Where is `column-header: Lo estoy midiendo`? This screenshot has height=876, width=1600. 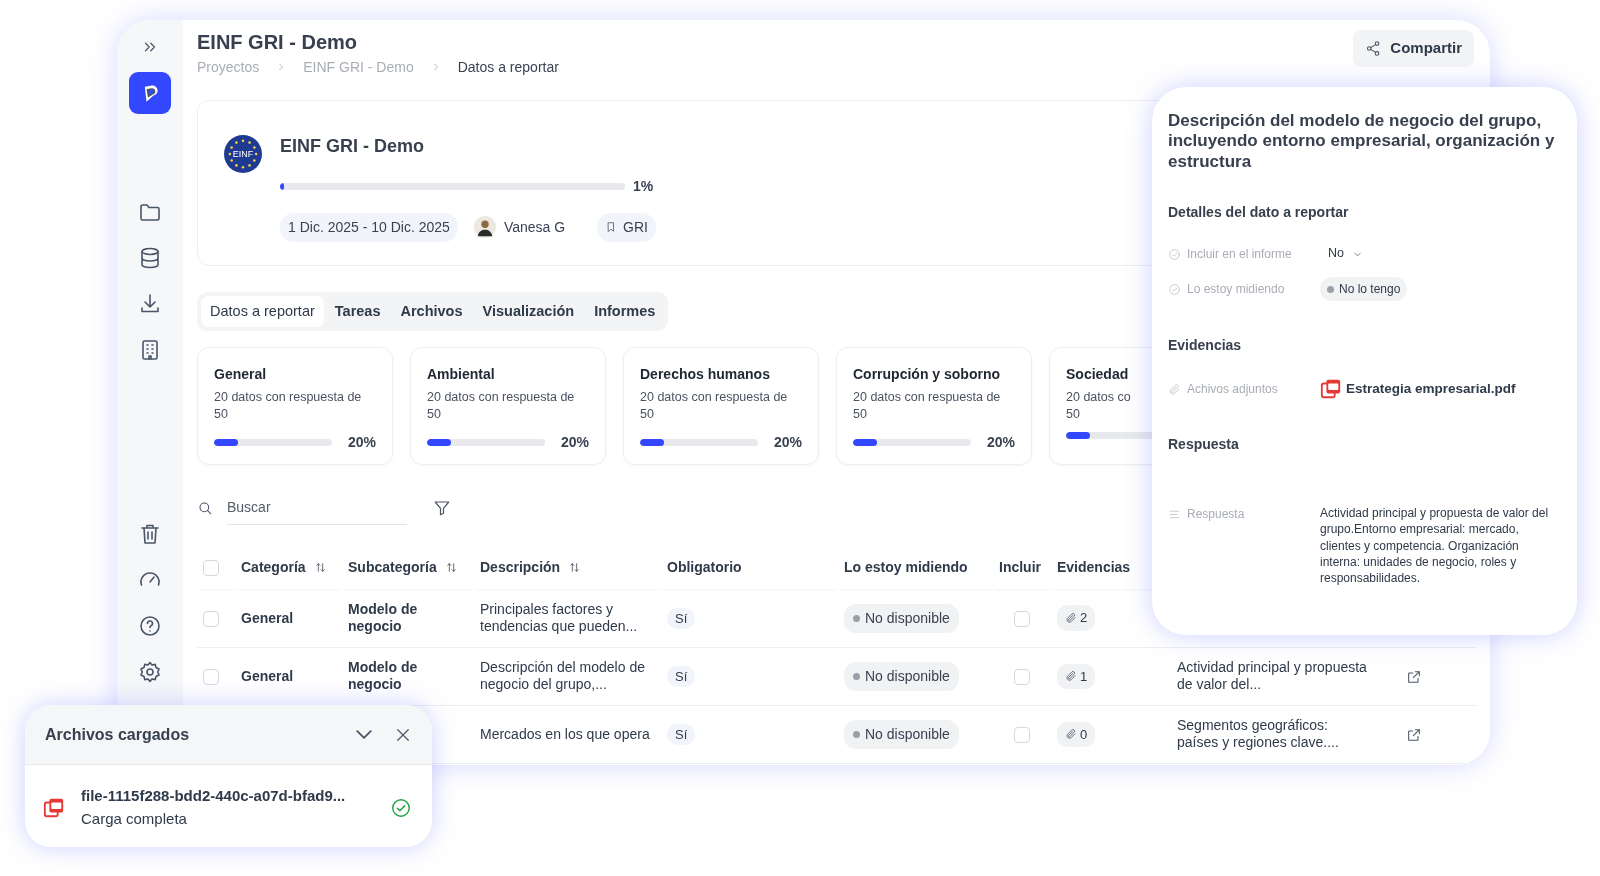
column-header: Lo estoy midiendo is located at coordinates (906, 567).